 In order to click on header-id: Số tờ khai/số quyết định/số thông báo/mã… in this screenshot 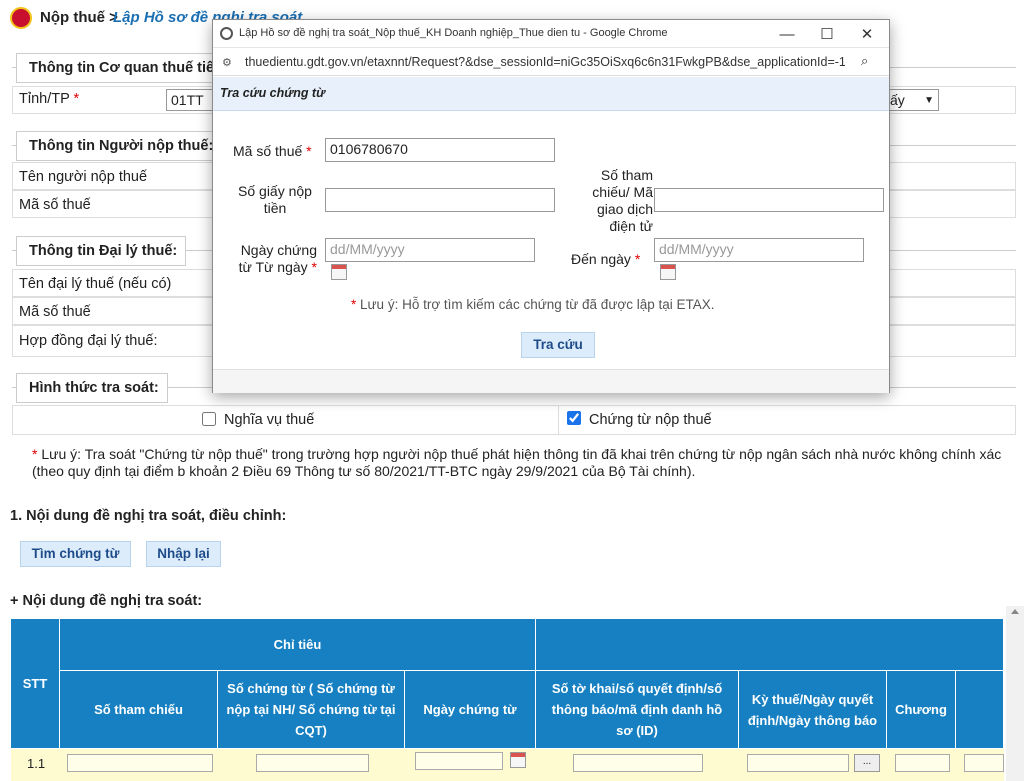, I will do `click(637, 710)`.